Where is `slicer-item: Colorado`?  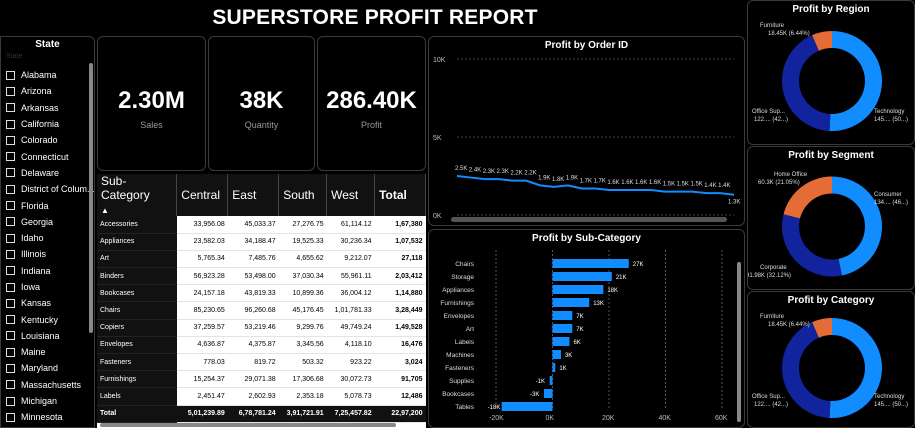
slicer-item: Colorado is located at coordinates (50, 140).